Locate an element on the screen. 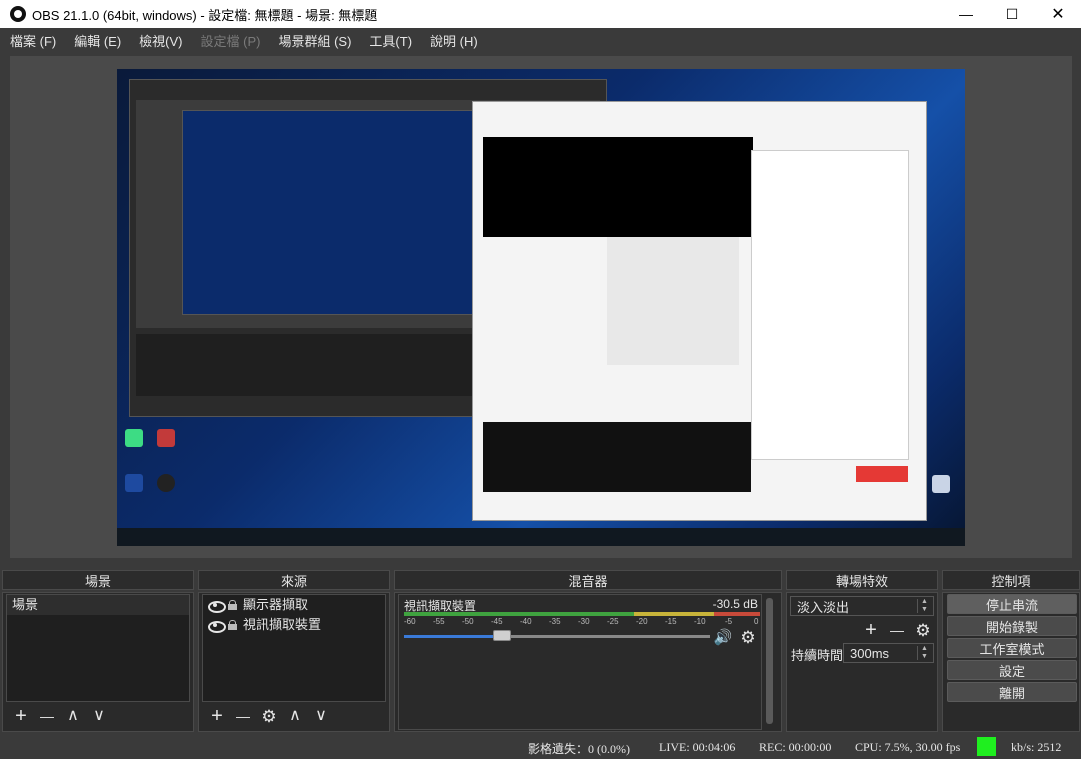 The height and width of the screenshot is (759, 1081). scene-item: 場景 is located at coordinates (98, 605).